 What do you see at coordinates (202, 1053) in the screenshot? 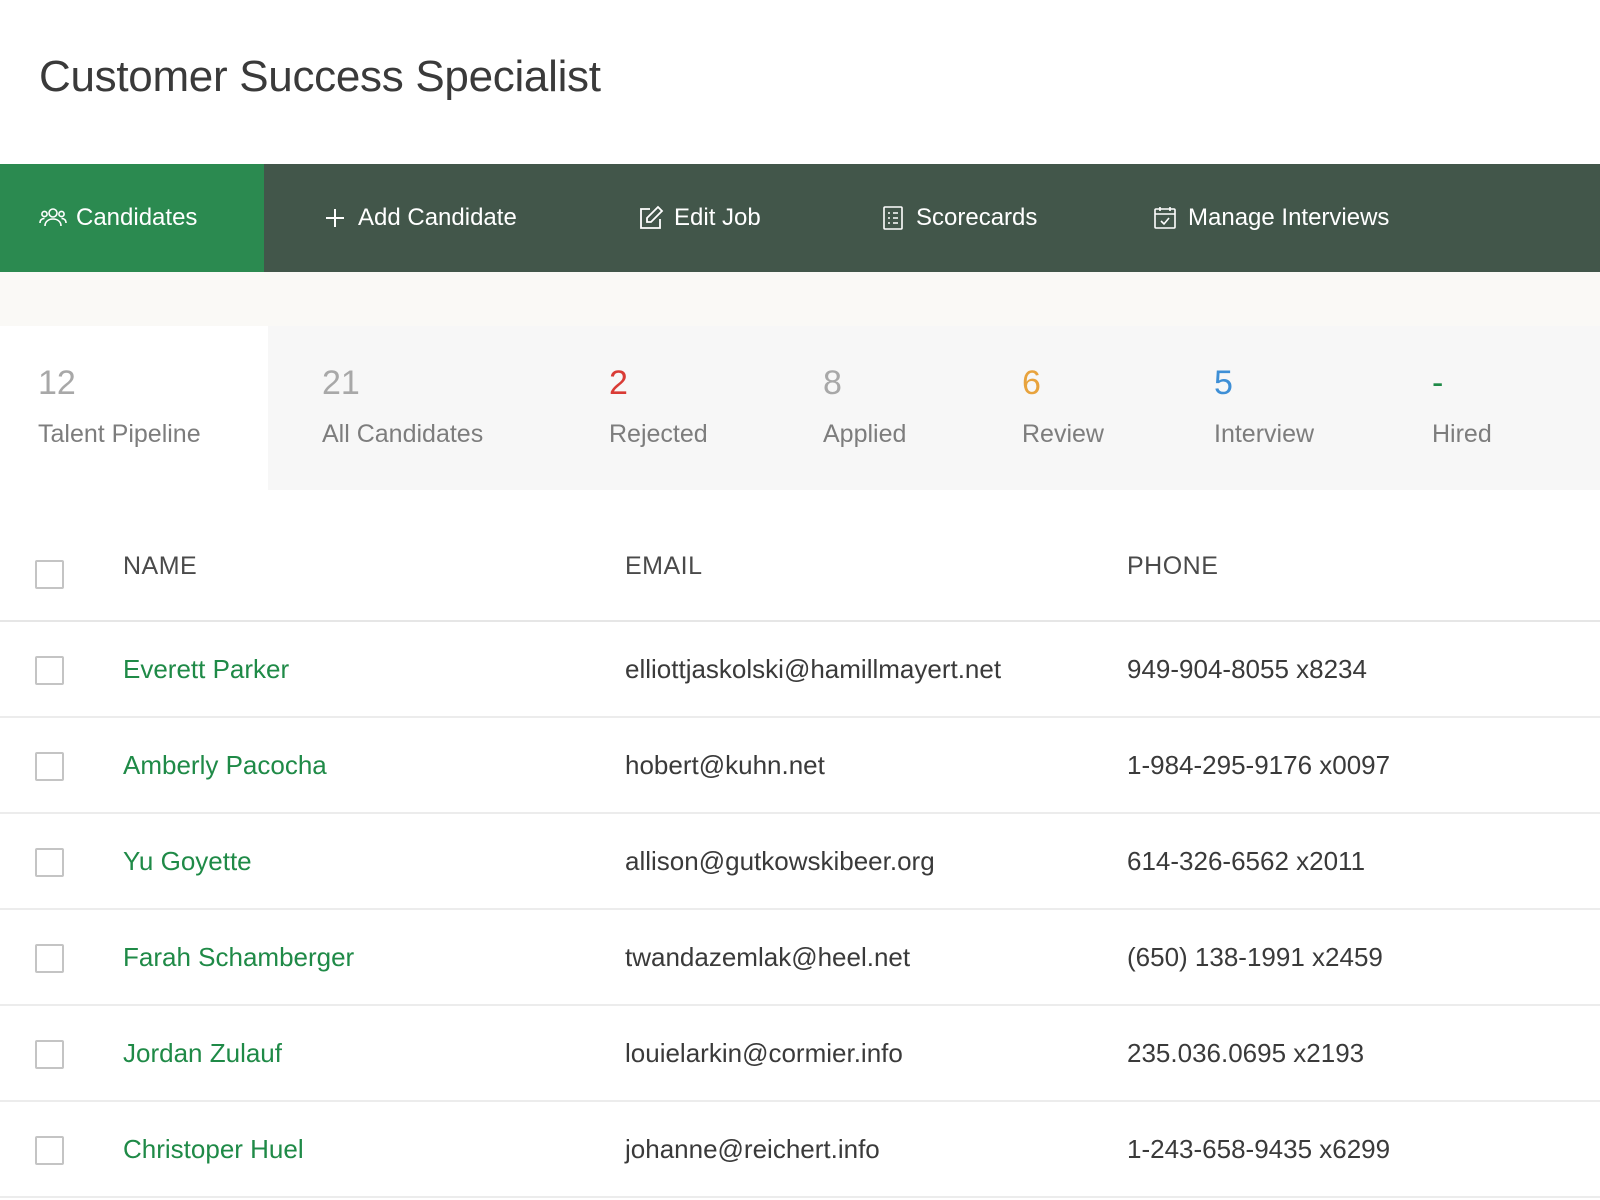
I see `candidate-name-link: Jordan Zulauf` at bounding box center [202, 1053].